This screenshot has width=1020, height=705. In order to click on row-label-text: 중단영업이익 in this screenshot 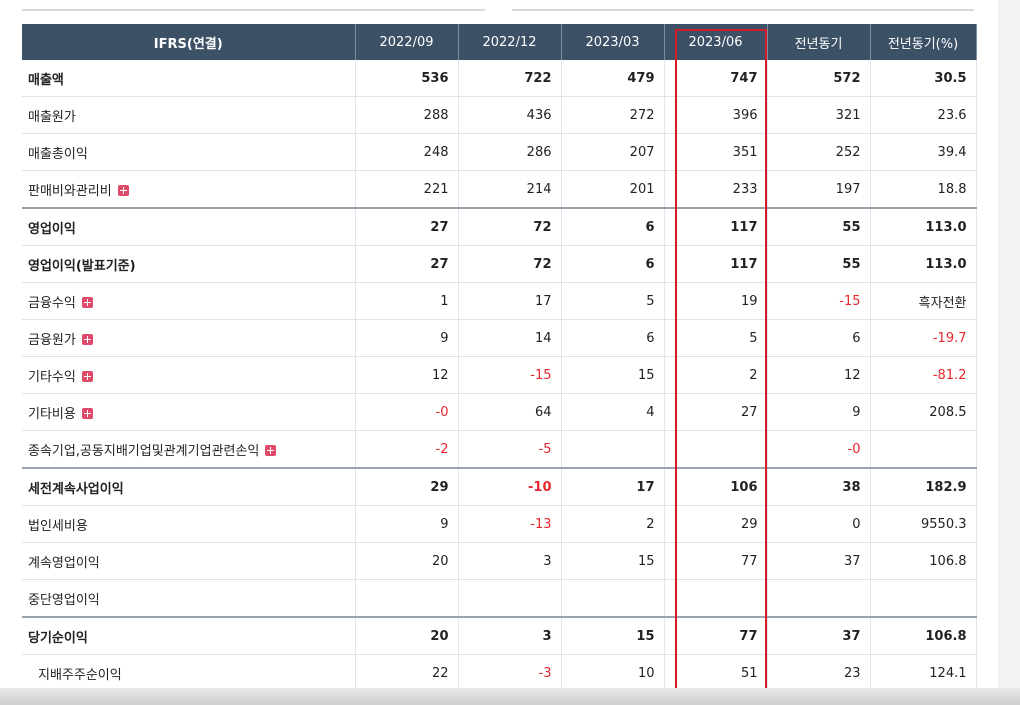, I will do `click(64, 600)`.